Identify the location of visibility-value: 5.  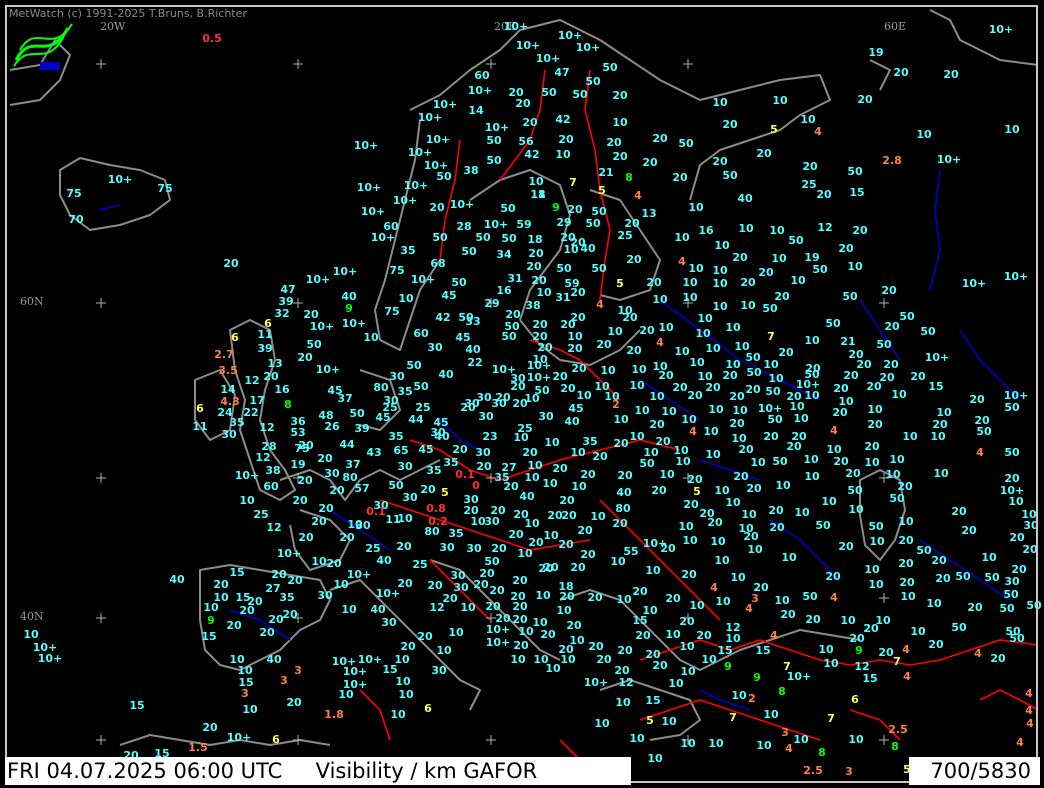
(602, 190).